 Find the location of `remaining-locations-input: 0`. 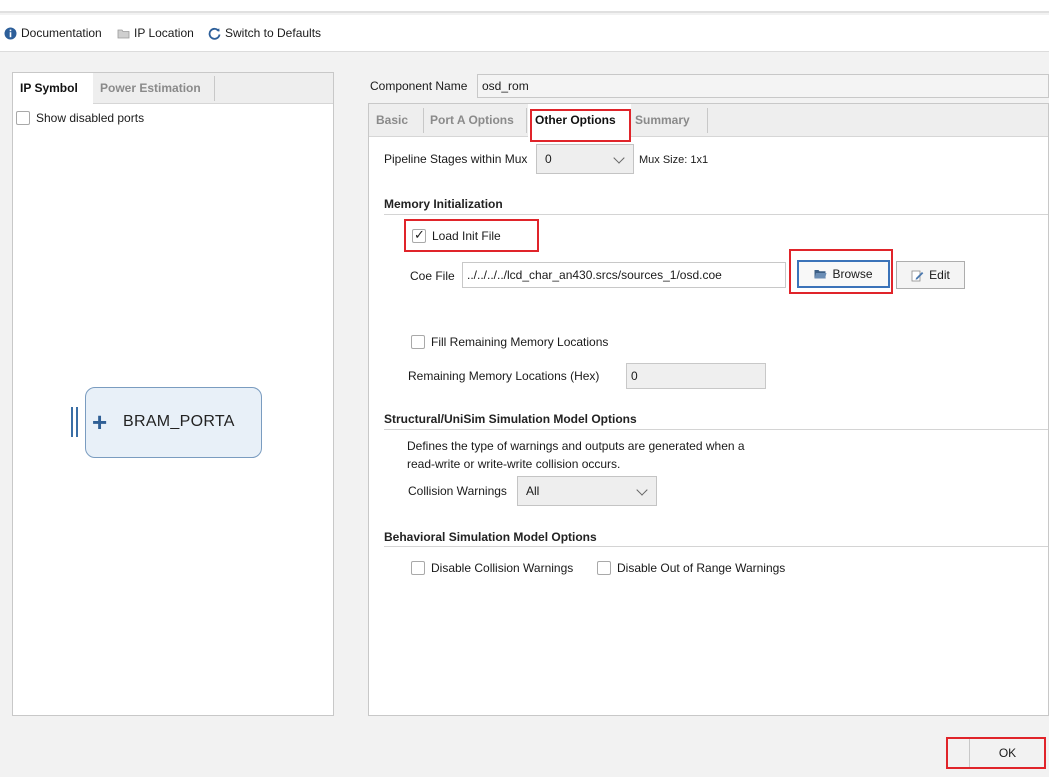

remaining-locations-input: 0 is located at coordinates (696, 376).